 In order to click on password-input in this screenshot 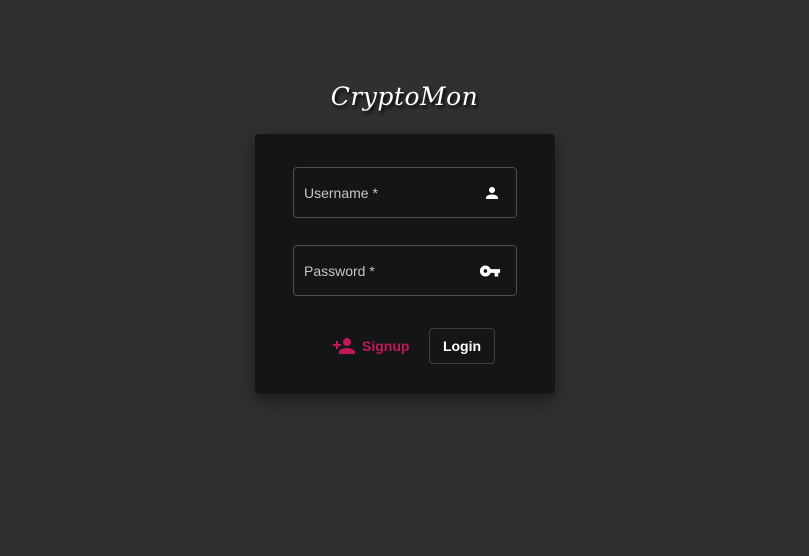, I will do `click(379, 270)`.